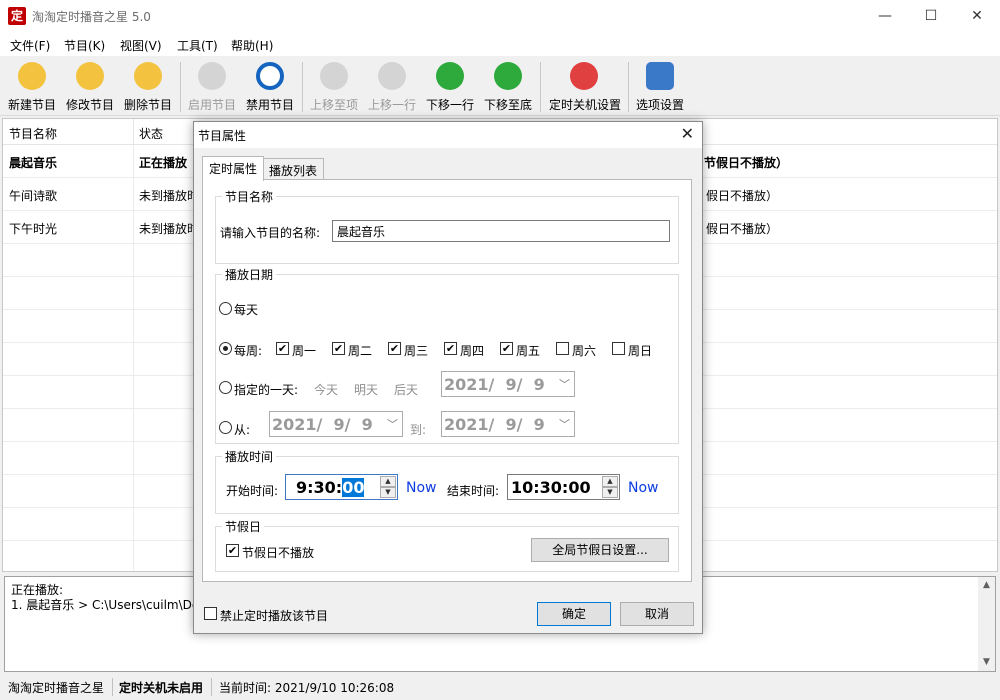 This screenshot has width=1000, height=700. I want to click on row-name: 下午时光, so click(33, 229).